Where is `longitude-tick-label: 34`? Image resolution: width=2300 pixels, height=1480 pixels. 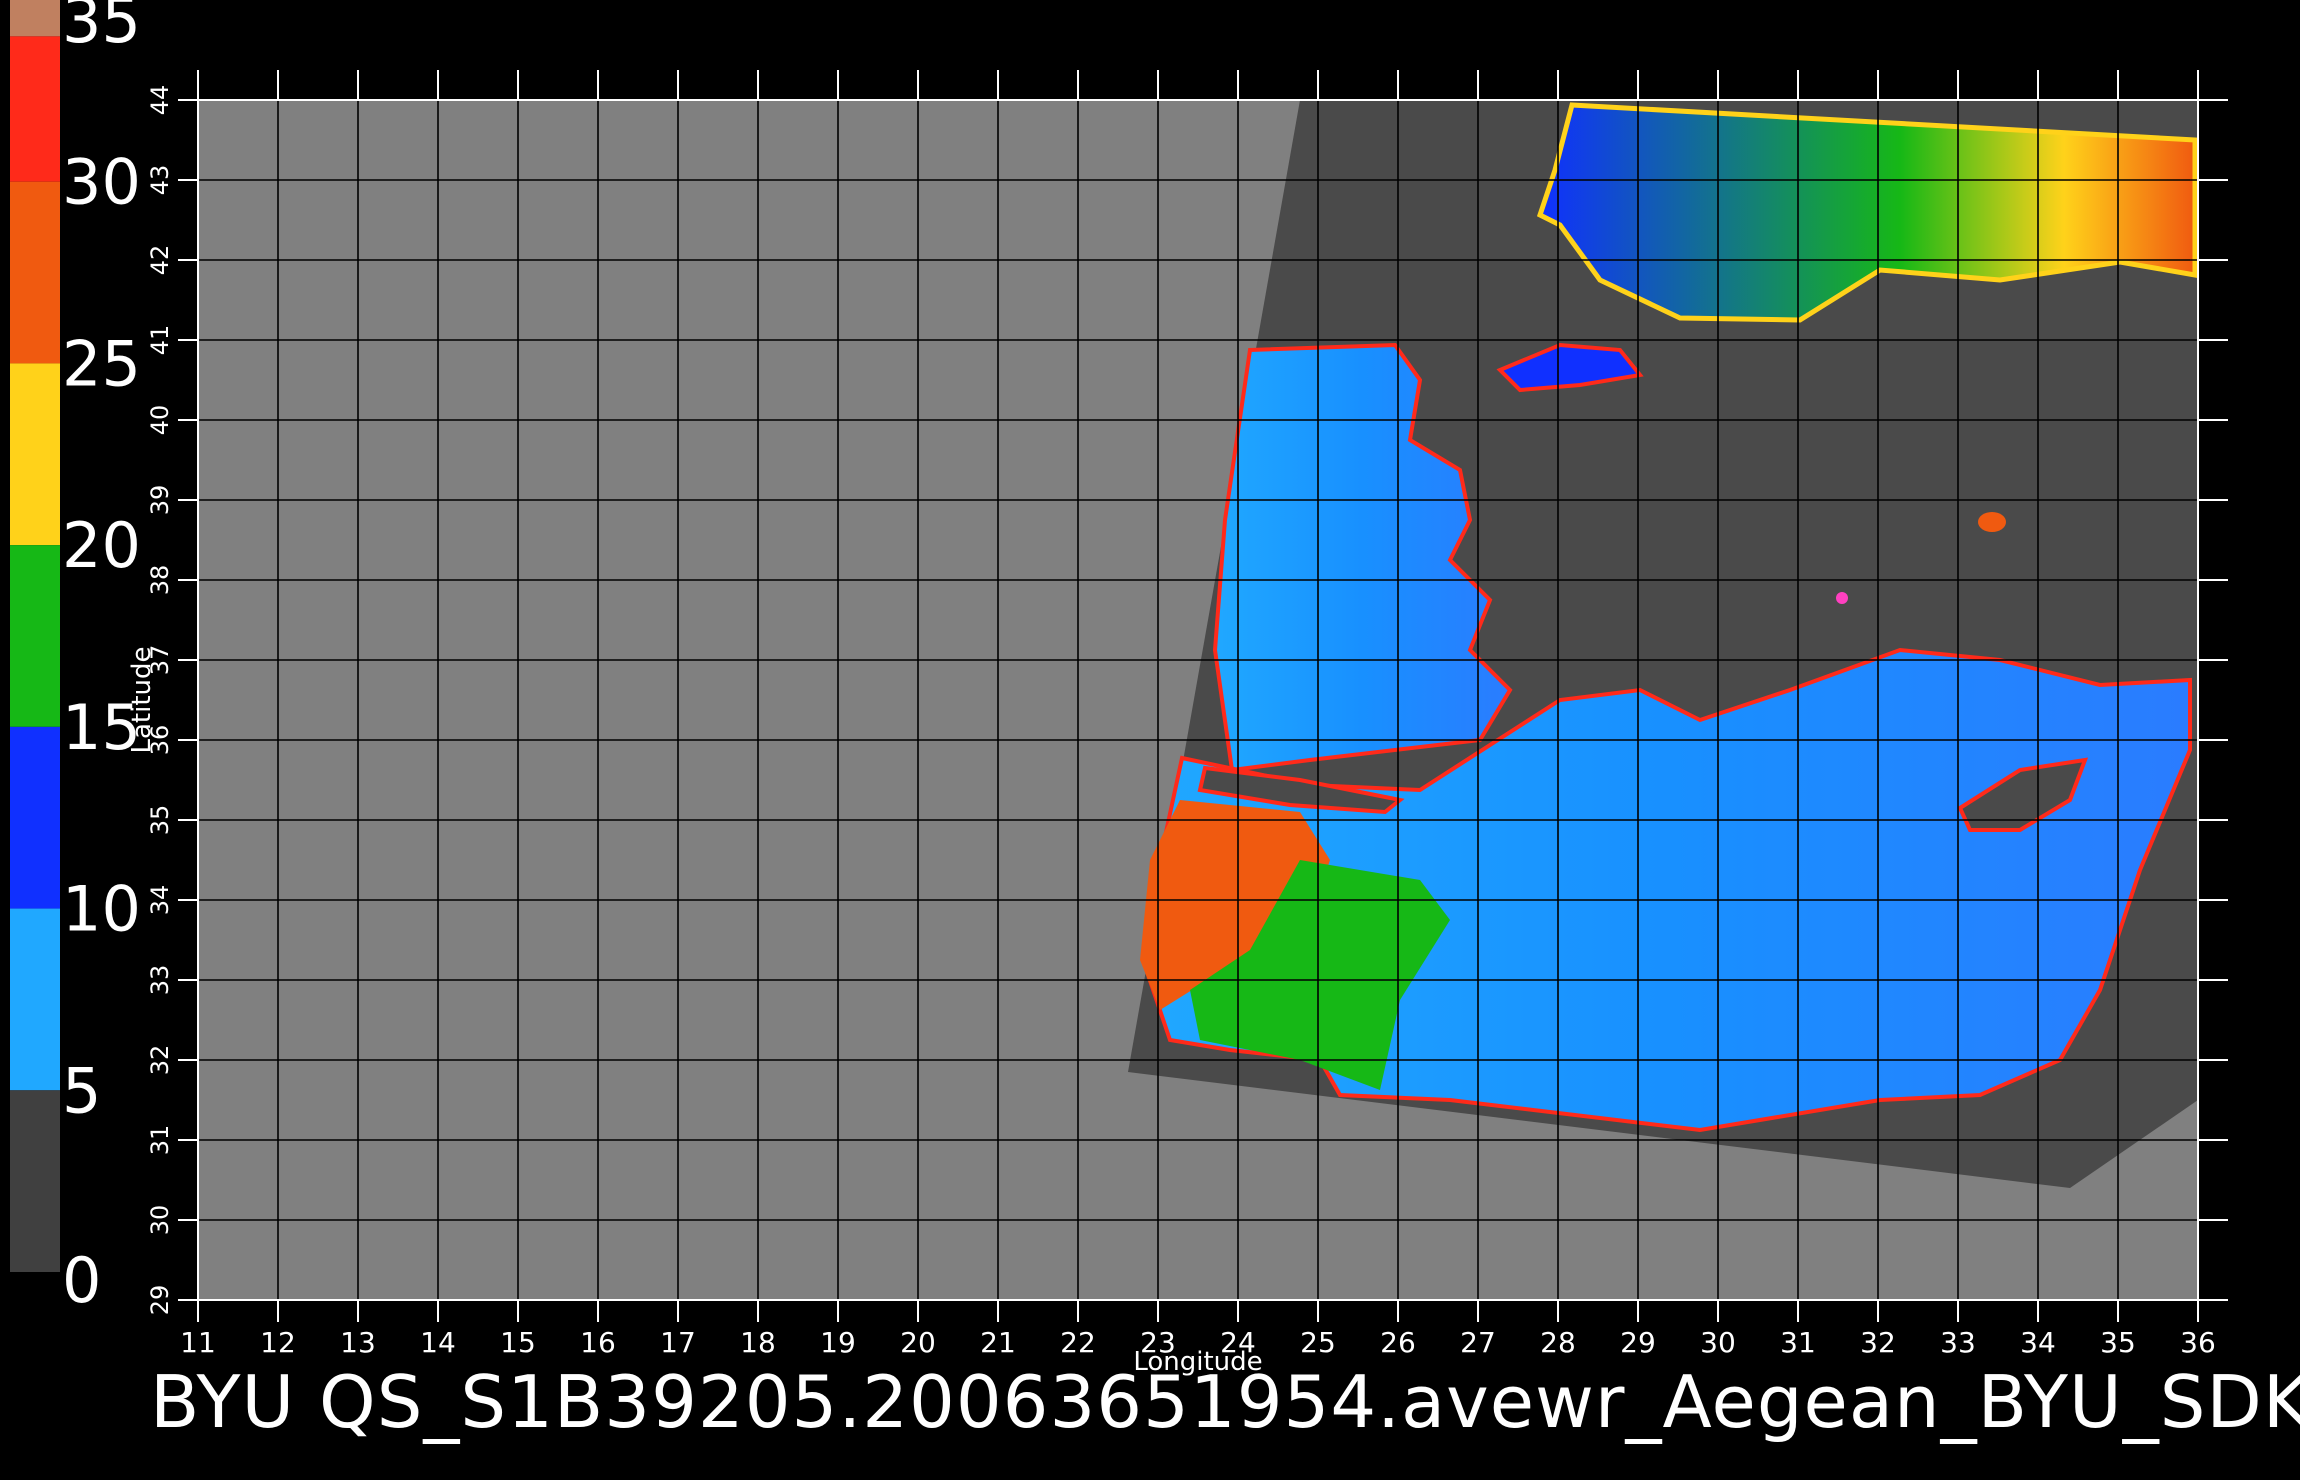 longitude-tick-label: 34 is located at coordinates (2038, 1342).